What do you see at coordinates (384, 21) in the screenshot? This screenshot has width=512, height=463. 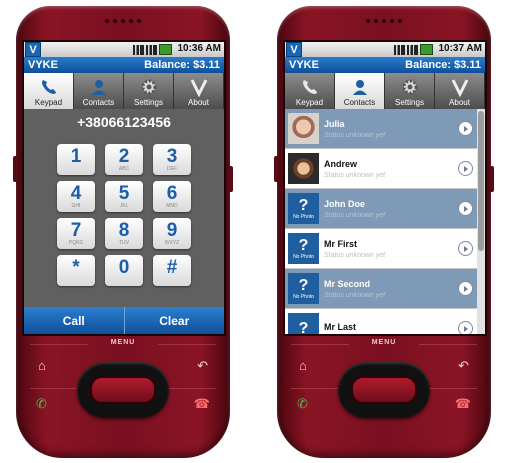 I see `speaker-grille` at bounding box center [384, 21].